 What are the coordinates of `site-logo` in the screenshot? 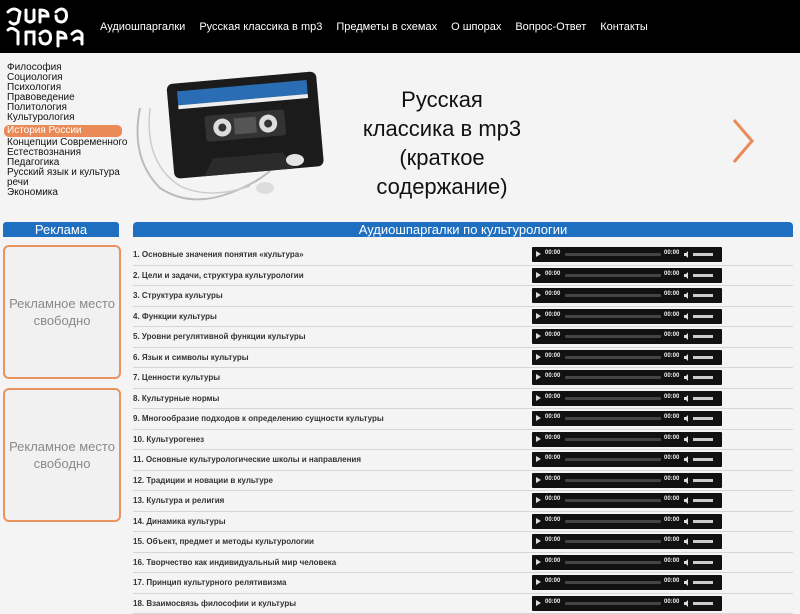 It's located at (47, 25).